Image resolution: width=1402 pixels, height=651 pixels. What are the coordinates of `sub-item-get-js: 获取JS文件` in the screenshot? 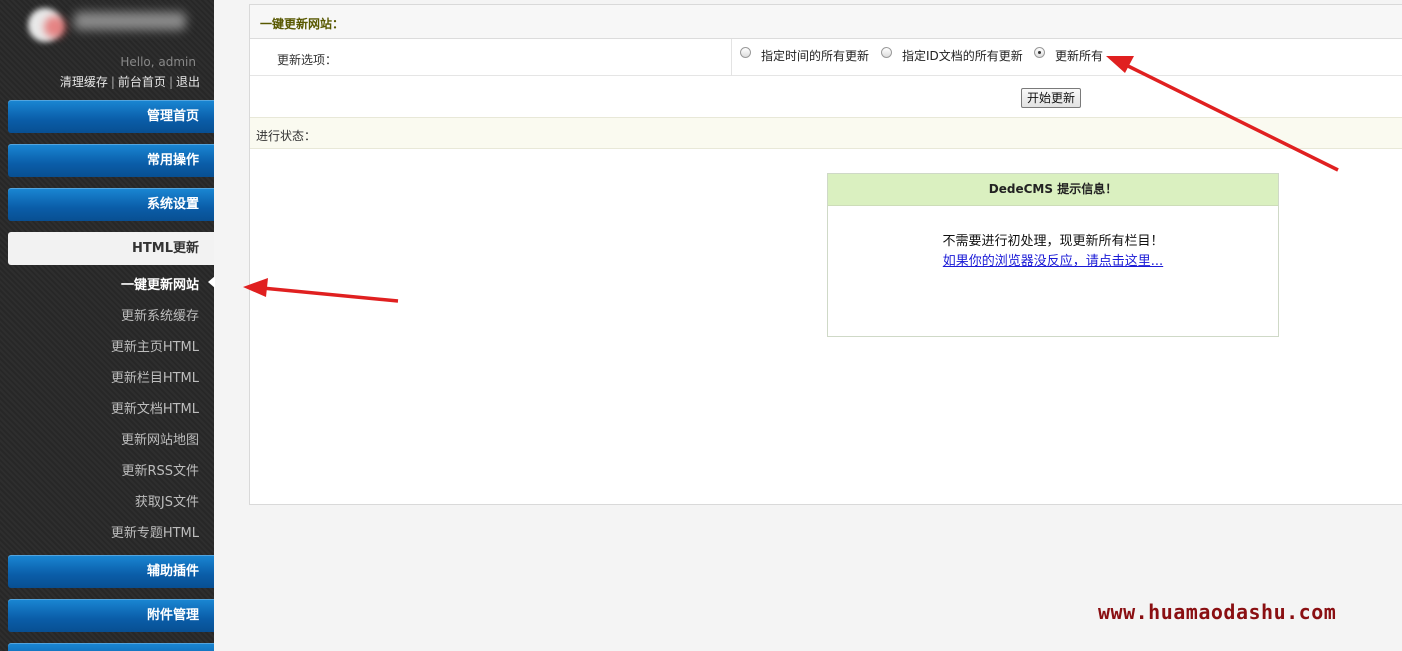 It's located at (167, 500).